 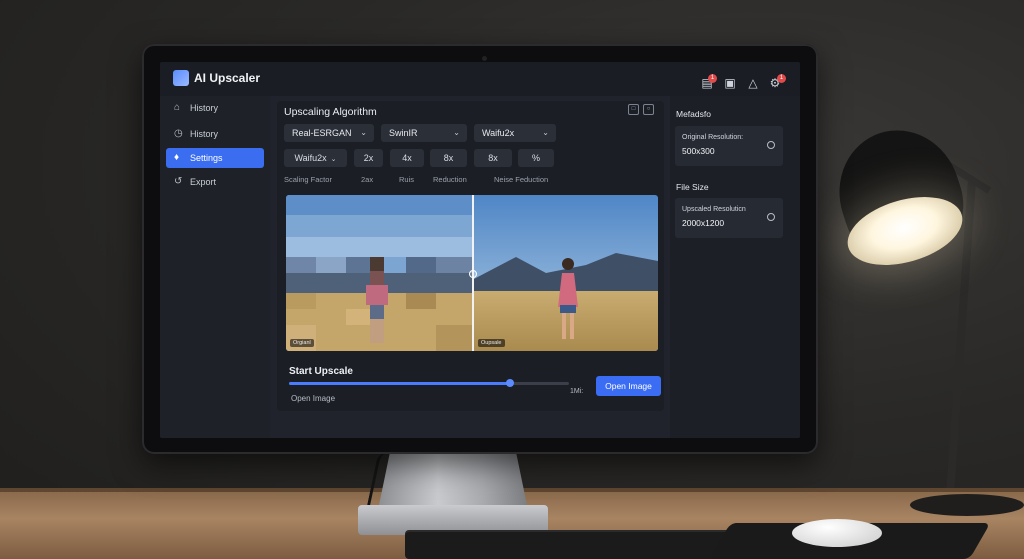 What do you see at coordinates (227, 78) in the screenshot?
I see `app-title: AI Upscaler` at bounding box center [227, 78].